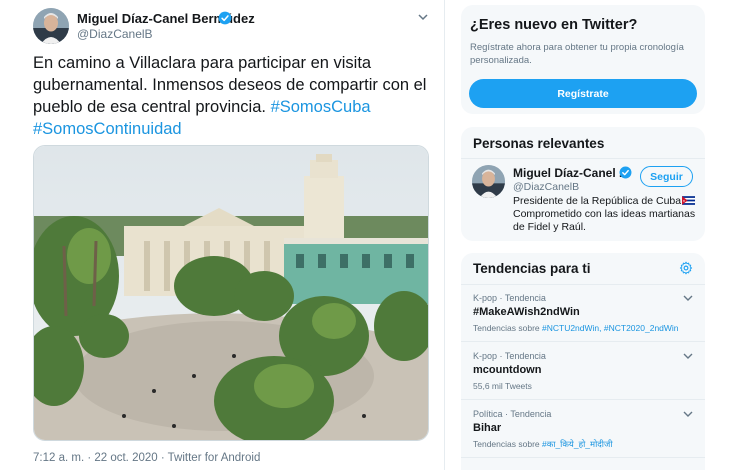 This screenshot has height=470, width=750. Describe the element at coordinates (610, 328) in the screenshot. I see `trend-related-tags: #NCTU2ndWin, #NCT2020_2ndWin` at that location.